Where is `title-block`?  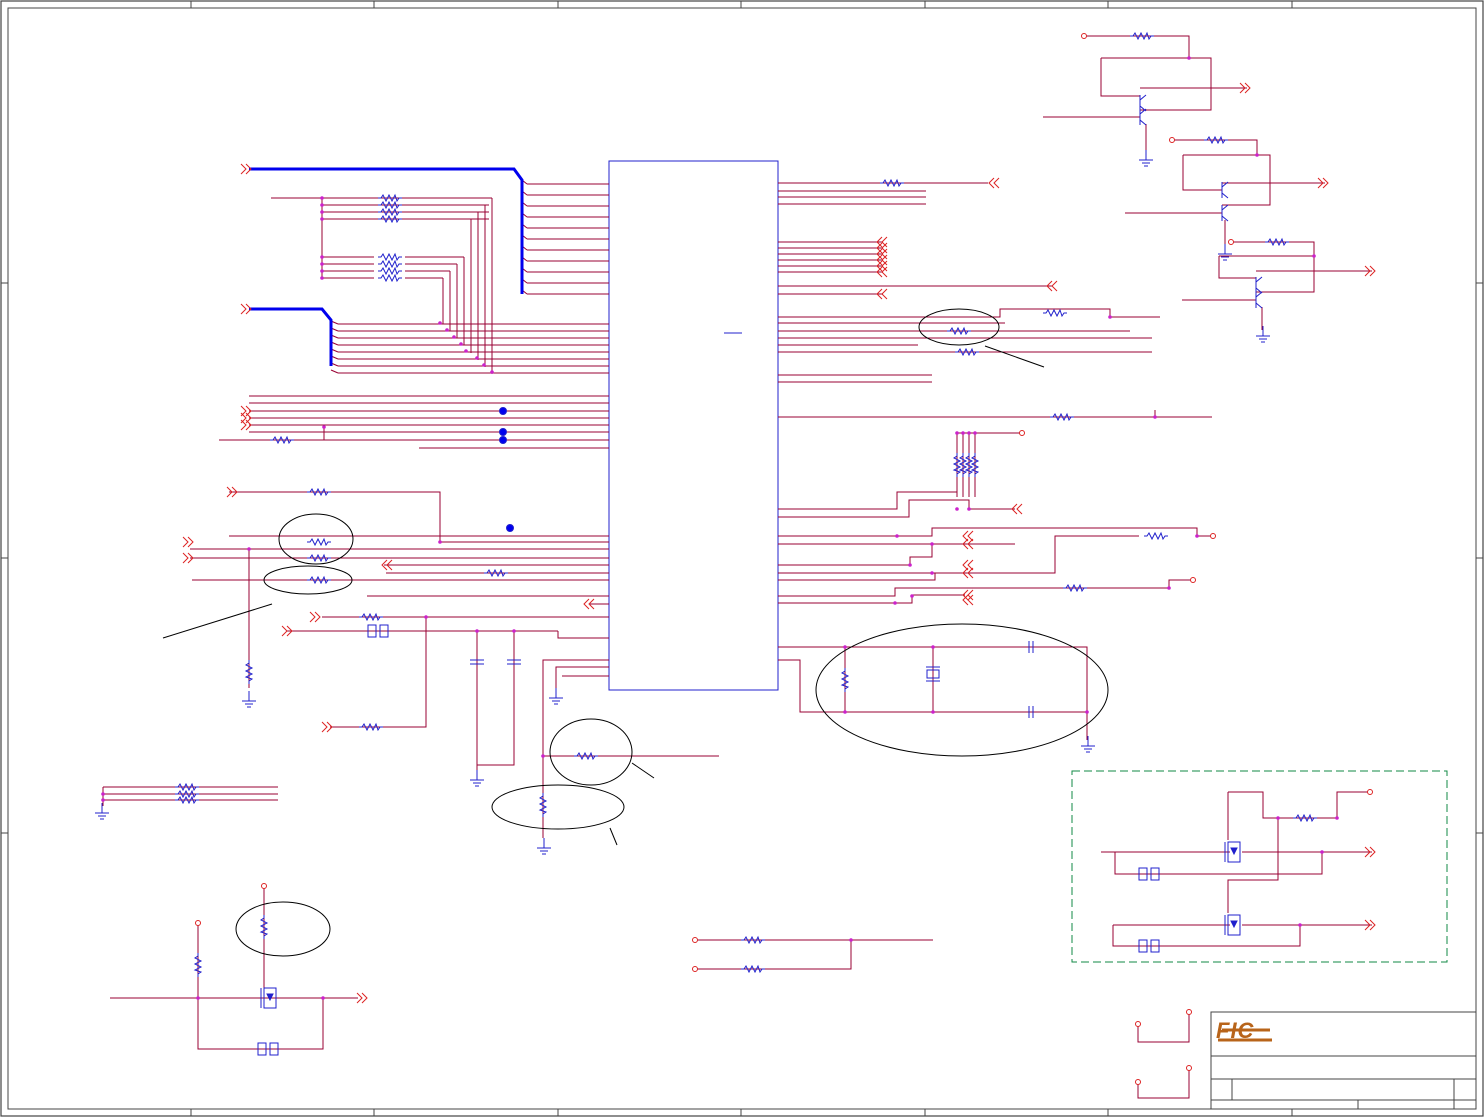
title-block is located at coordinates (1343, 1060).